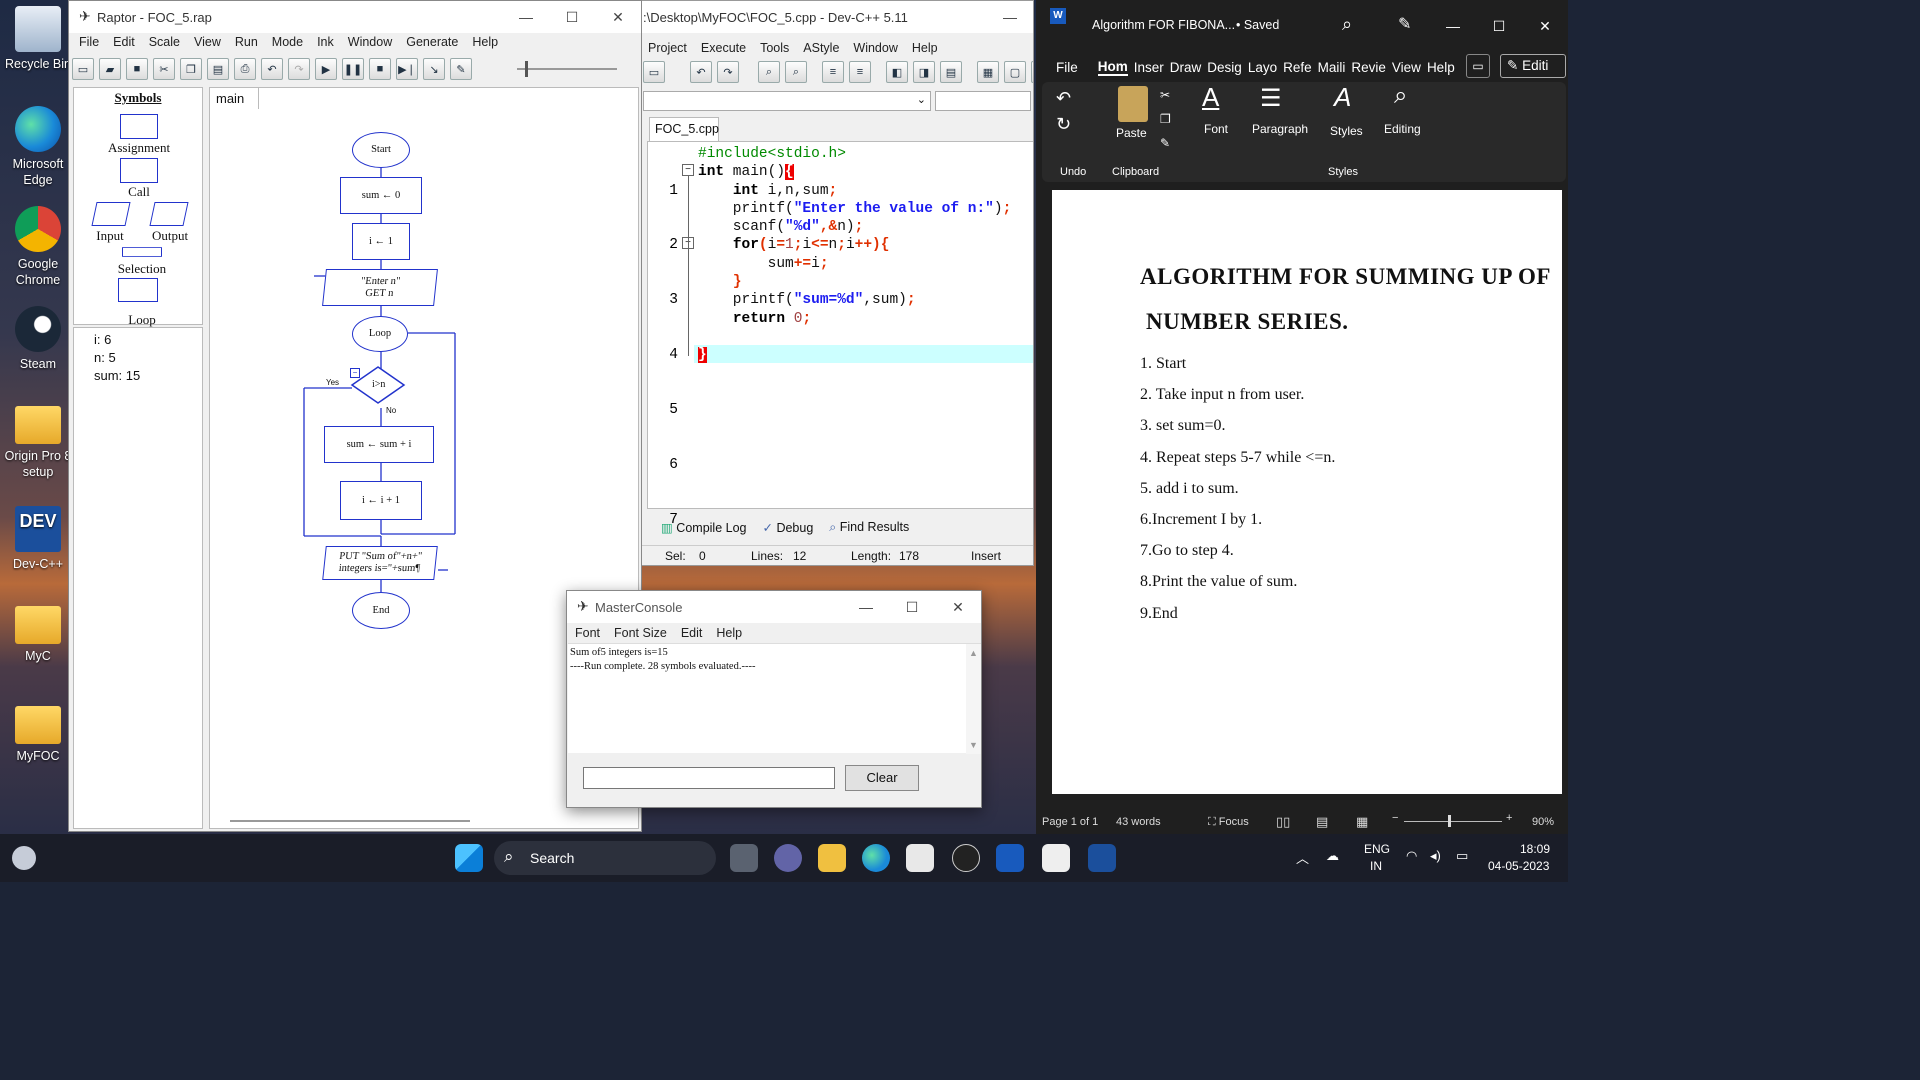  I want to click on tab-design: Desig, so click(1224, 67).